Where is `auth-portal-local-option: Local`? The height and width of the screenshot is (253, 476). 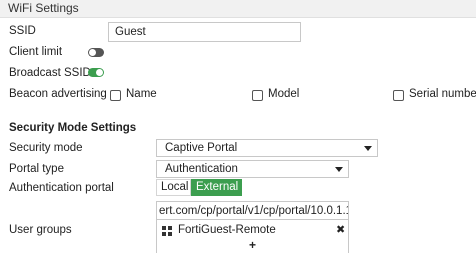 auth-portal-local-option: Local is located at coordinates (173, 187).